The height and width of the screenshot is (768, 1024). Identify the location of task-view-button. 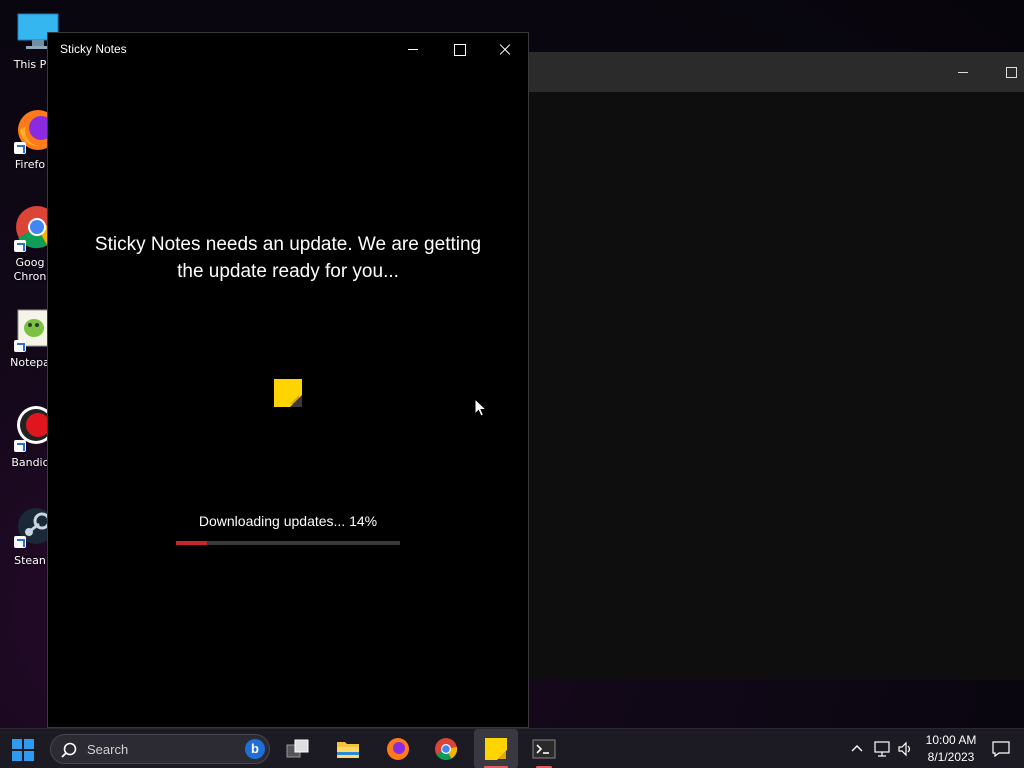
(298, 748).